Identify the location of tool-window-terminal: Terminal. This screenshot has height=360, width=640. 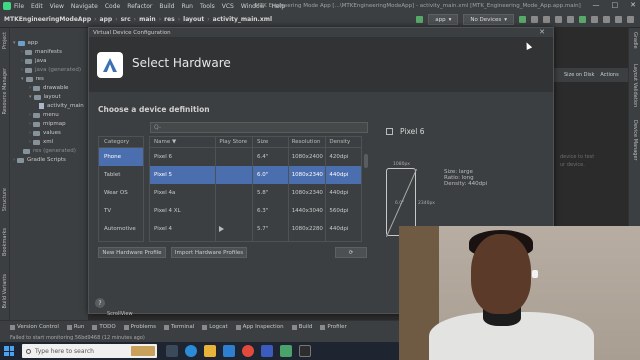
(179, 327).